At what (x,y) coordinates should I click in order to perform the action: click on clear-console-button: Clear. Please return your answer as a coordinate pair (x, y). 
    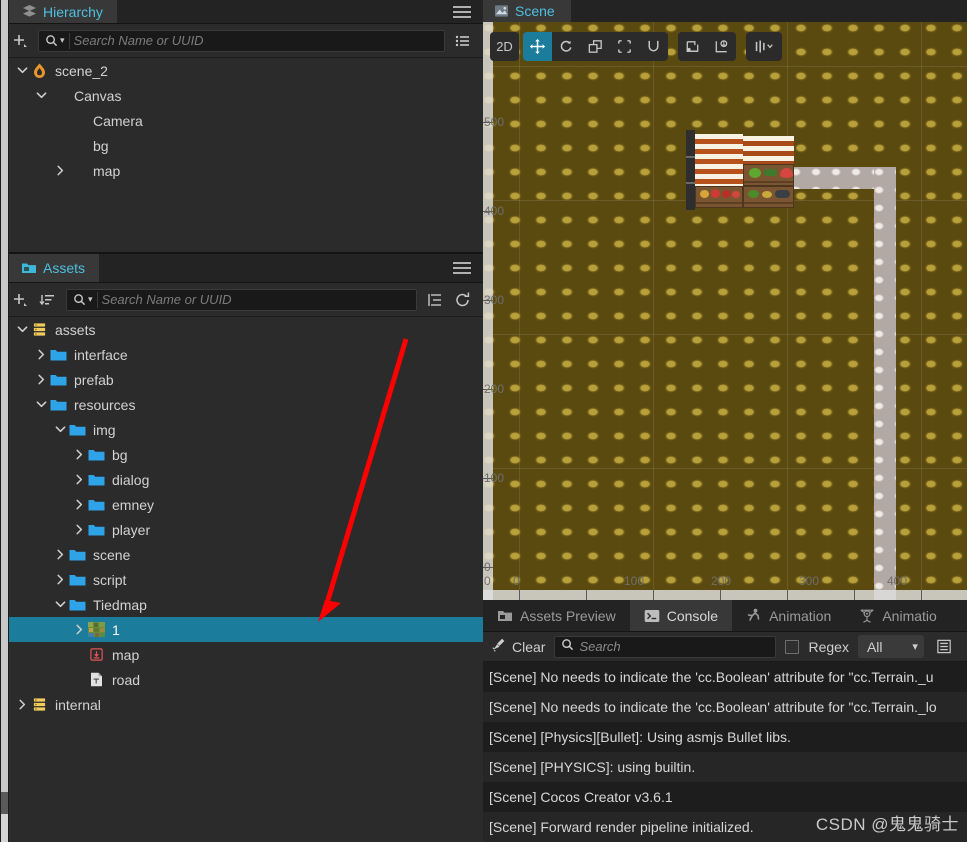
    Looking at the image, I should click on (518, 646).